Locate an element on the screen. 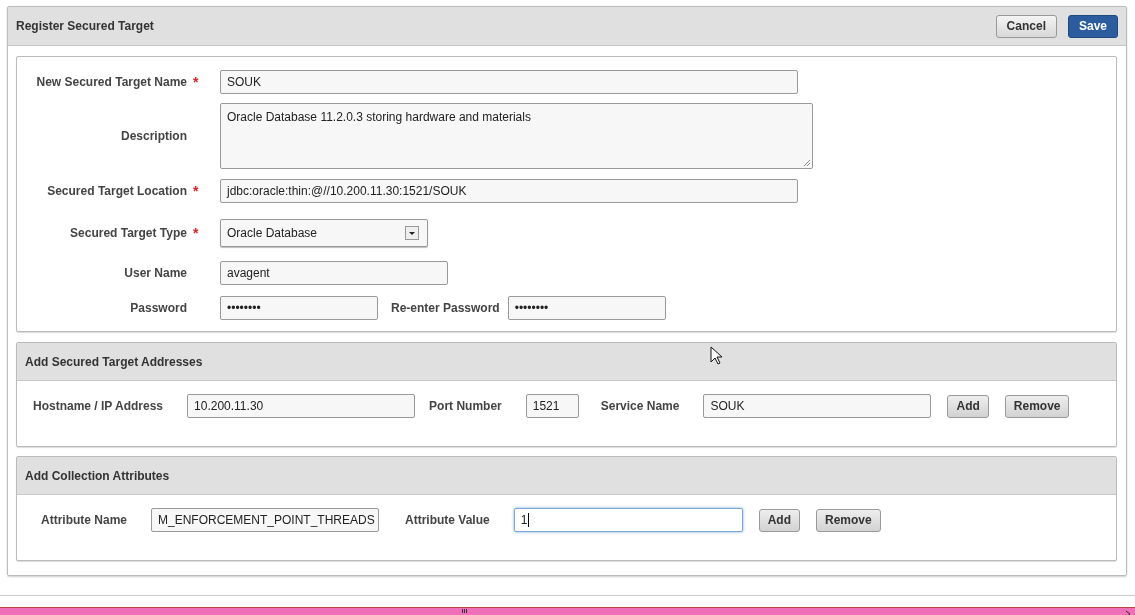 This screenshot has height=615, width=1135. field-label: Secured Target Location is located at coordinates (117, 191).